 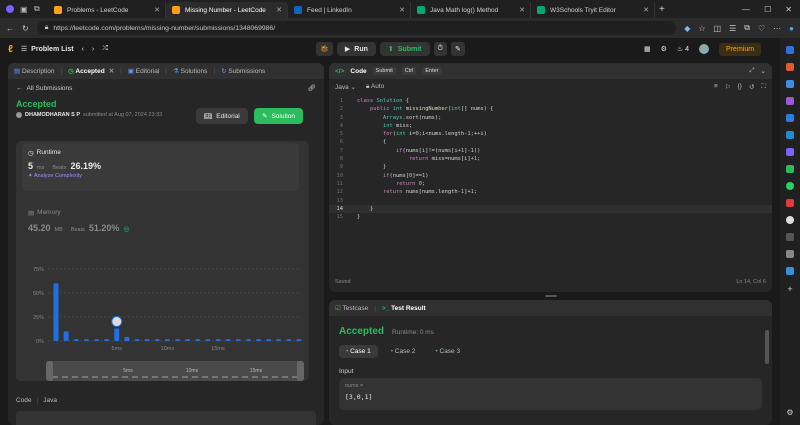 I want to click on more-icon: ⋯, so click(x=777, y=28).